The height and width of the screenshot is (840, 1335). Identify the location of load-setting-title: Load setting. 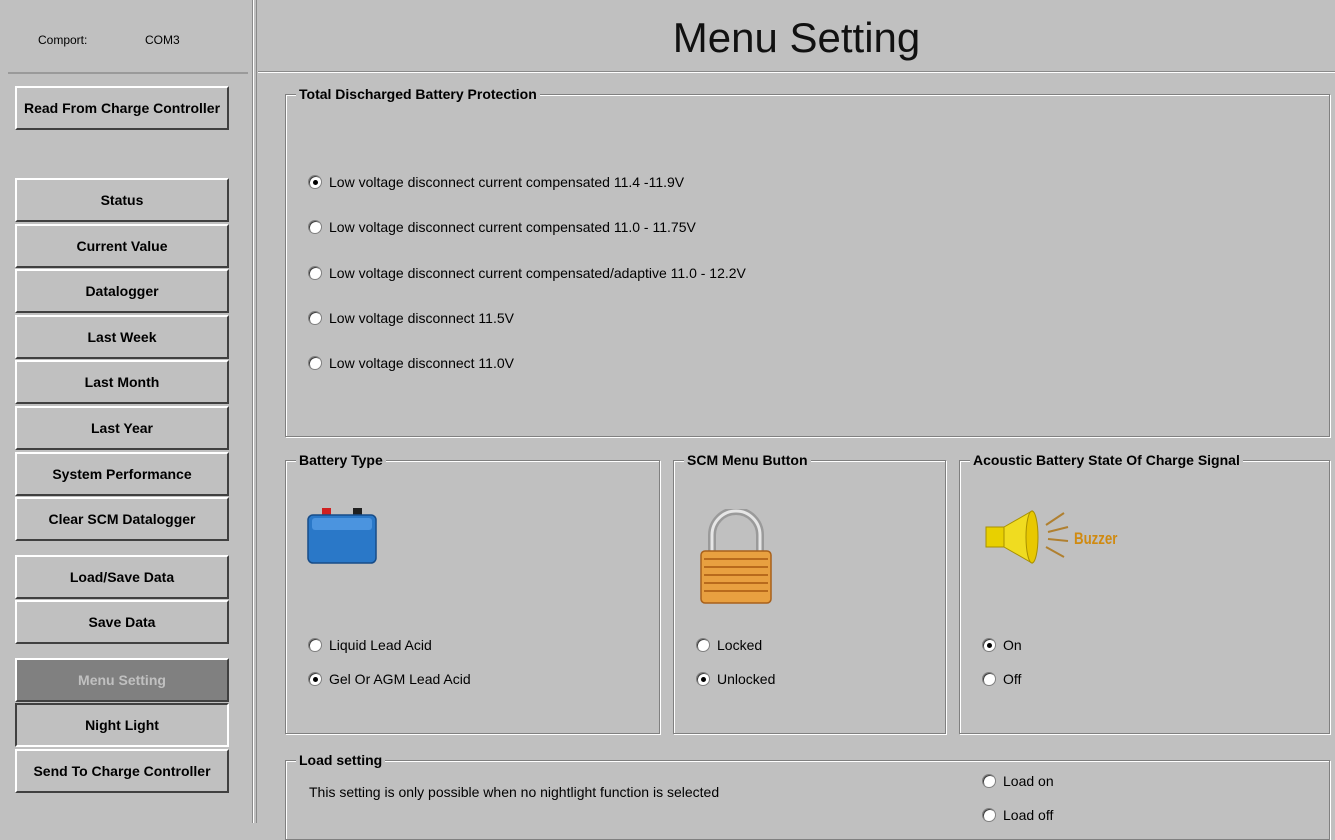
(341, 760).